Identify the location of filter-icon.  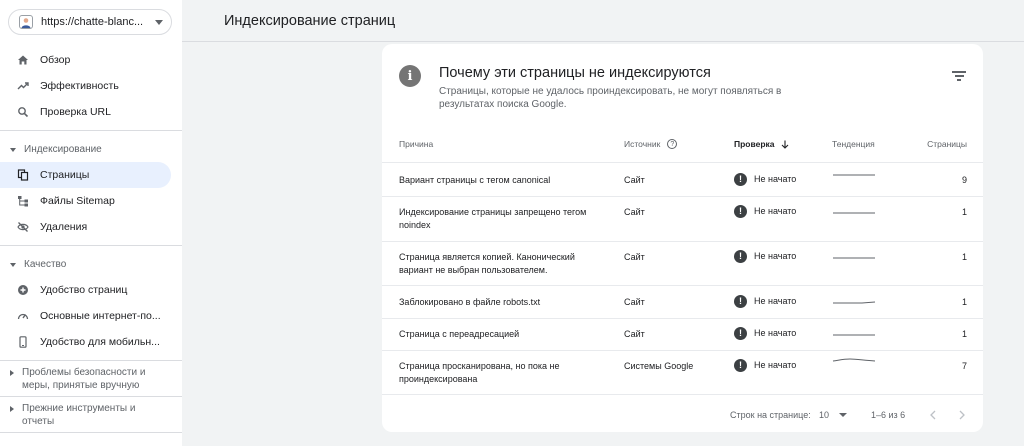
(959, 77).